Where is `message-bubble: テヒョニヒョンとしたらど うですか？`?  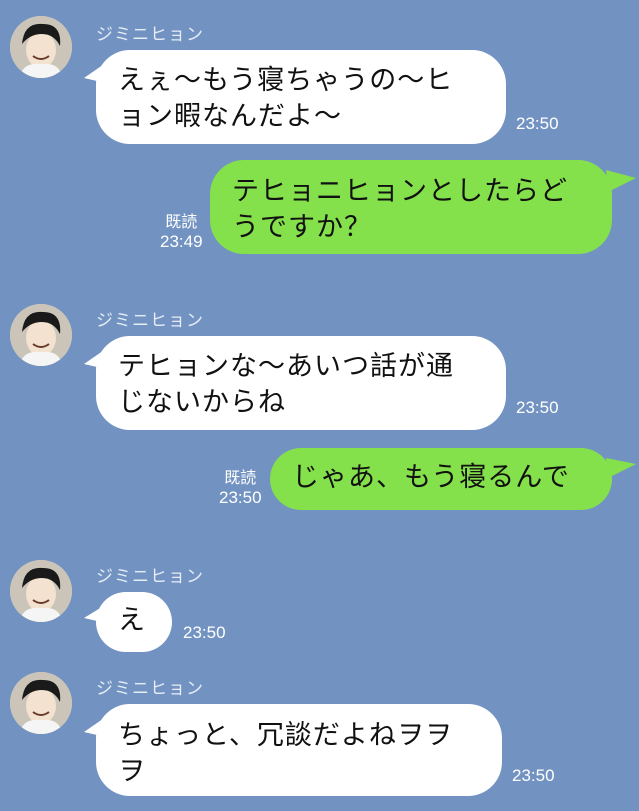
message-bubble: テヒョニヒョンとしたらど うですか？ is located at coordinates (411, 207).